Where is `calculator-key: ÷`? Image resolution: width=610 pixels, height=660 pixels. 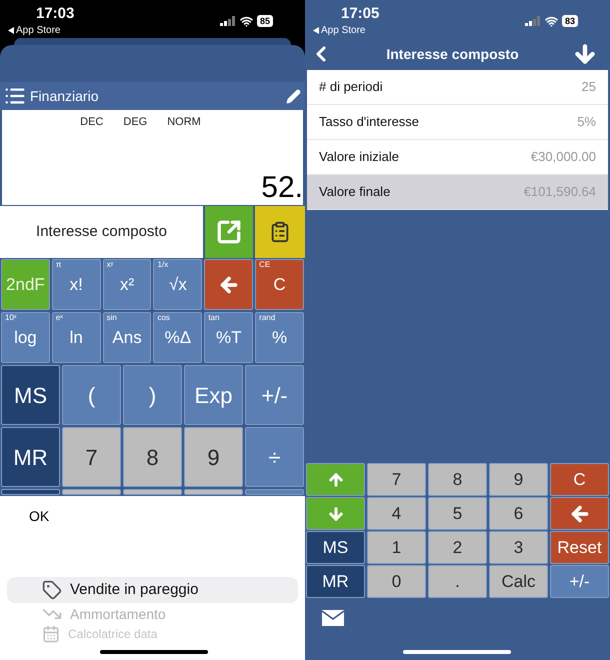
calculator-key: ÷ is located at coordinates (274, 457).